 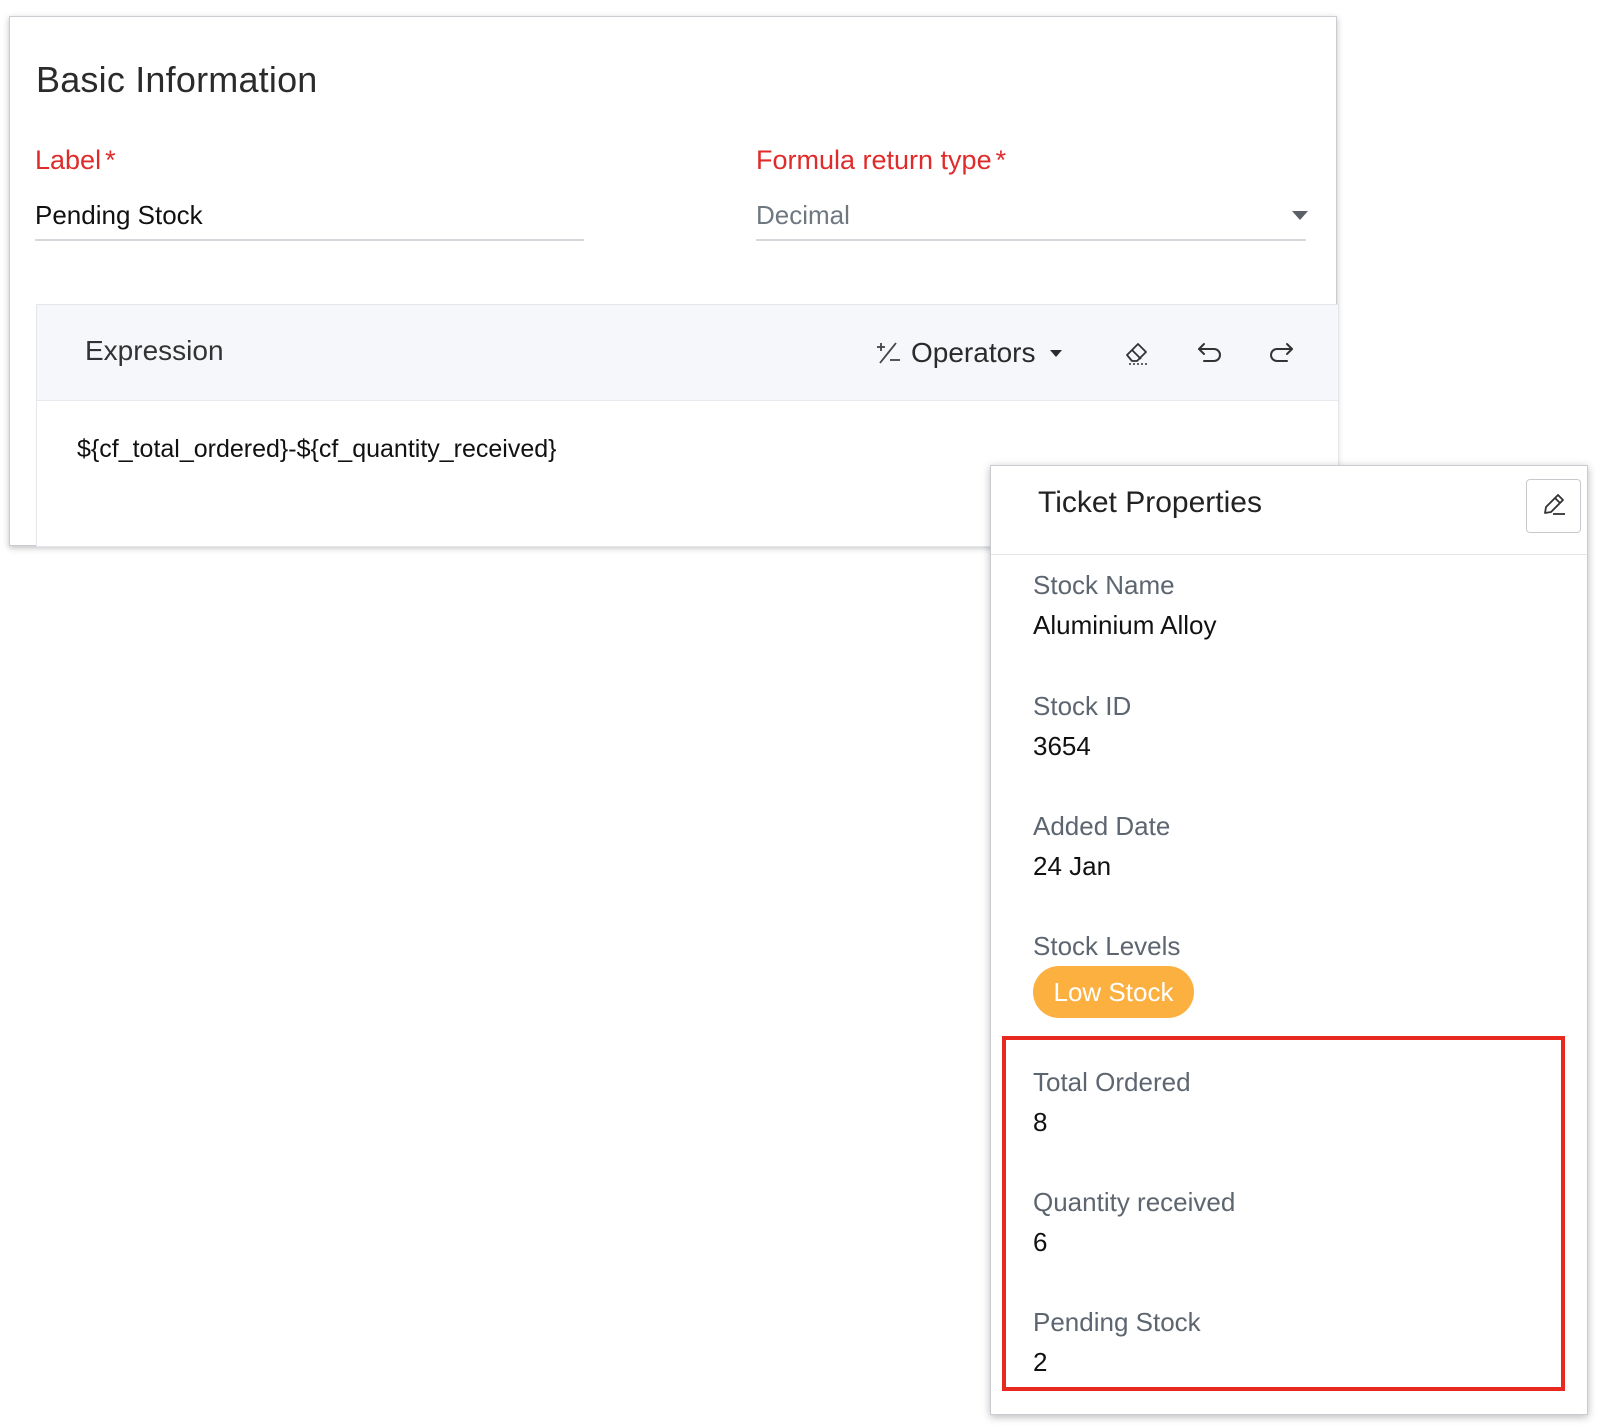 What do you see at coordinates (154, 350) in the screenshot?
I see `expression-title: Expression` at bounding box center [154, 350].